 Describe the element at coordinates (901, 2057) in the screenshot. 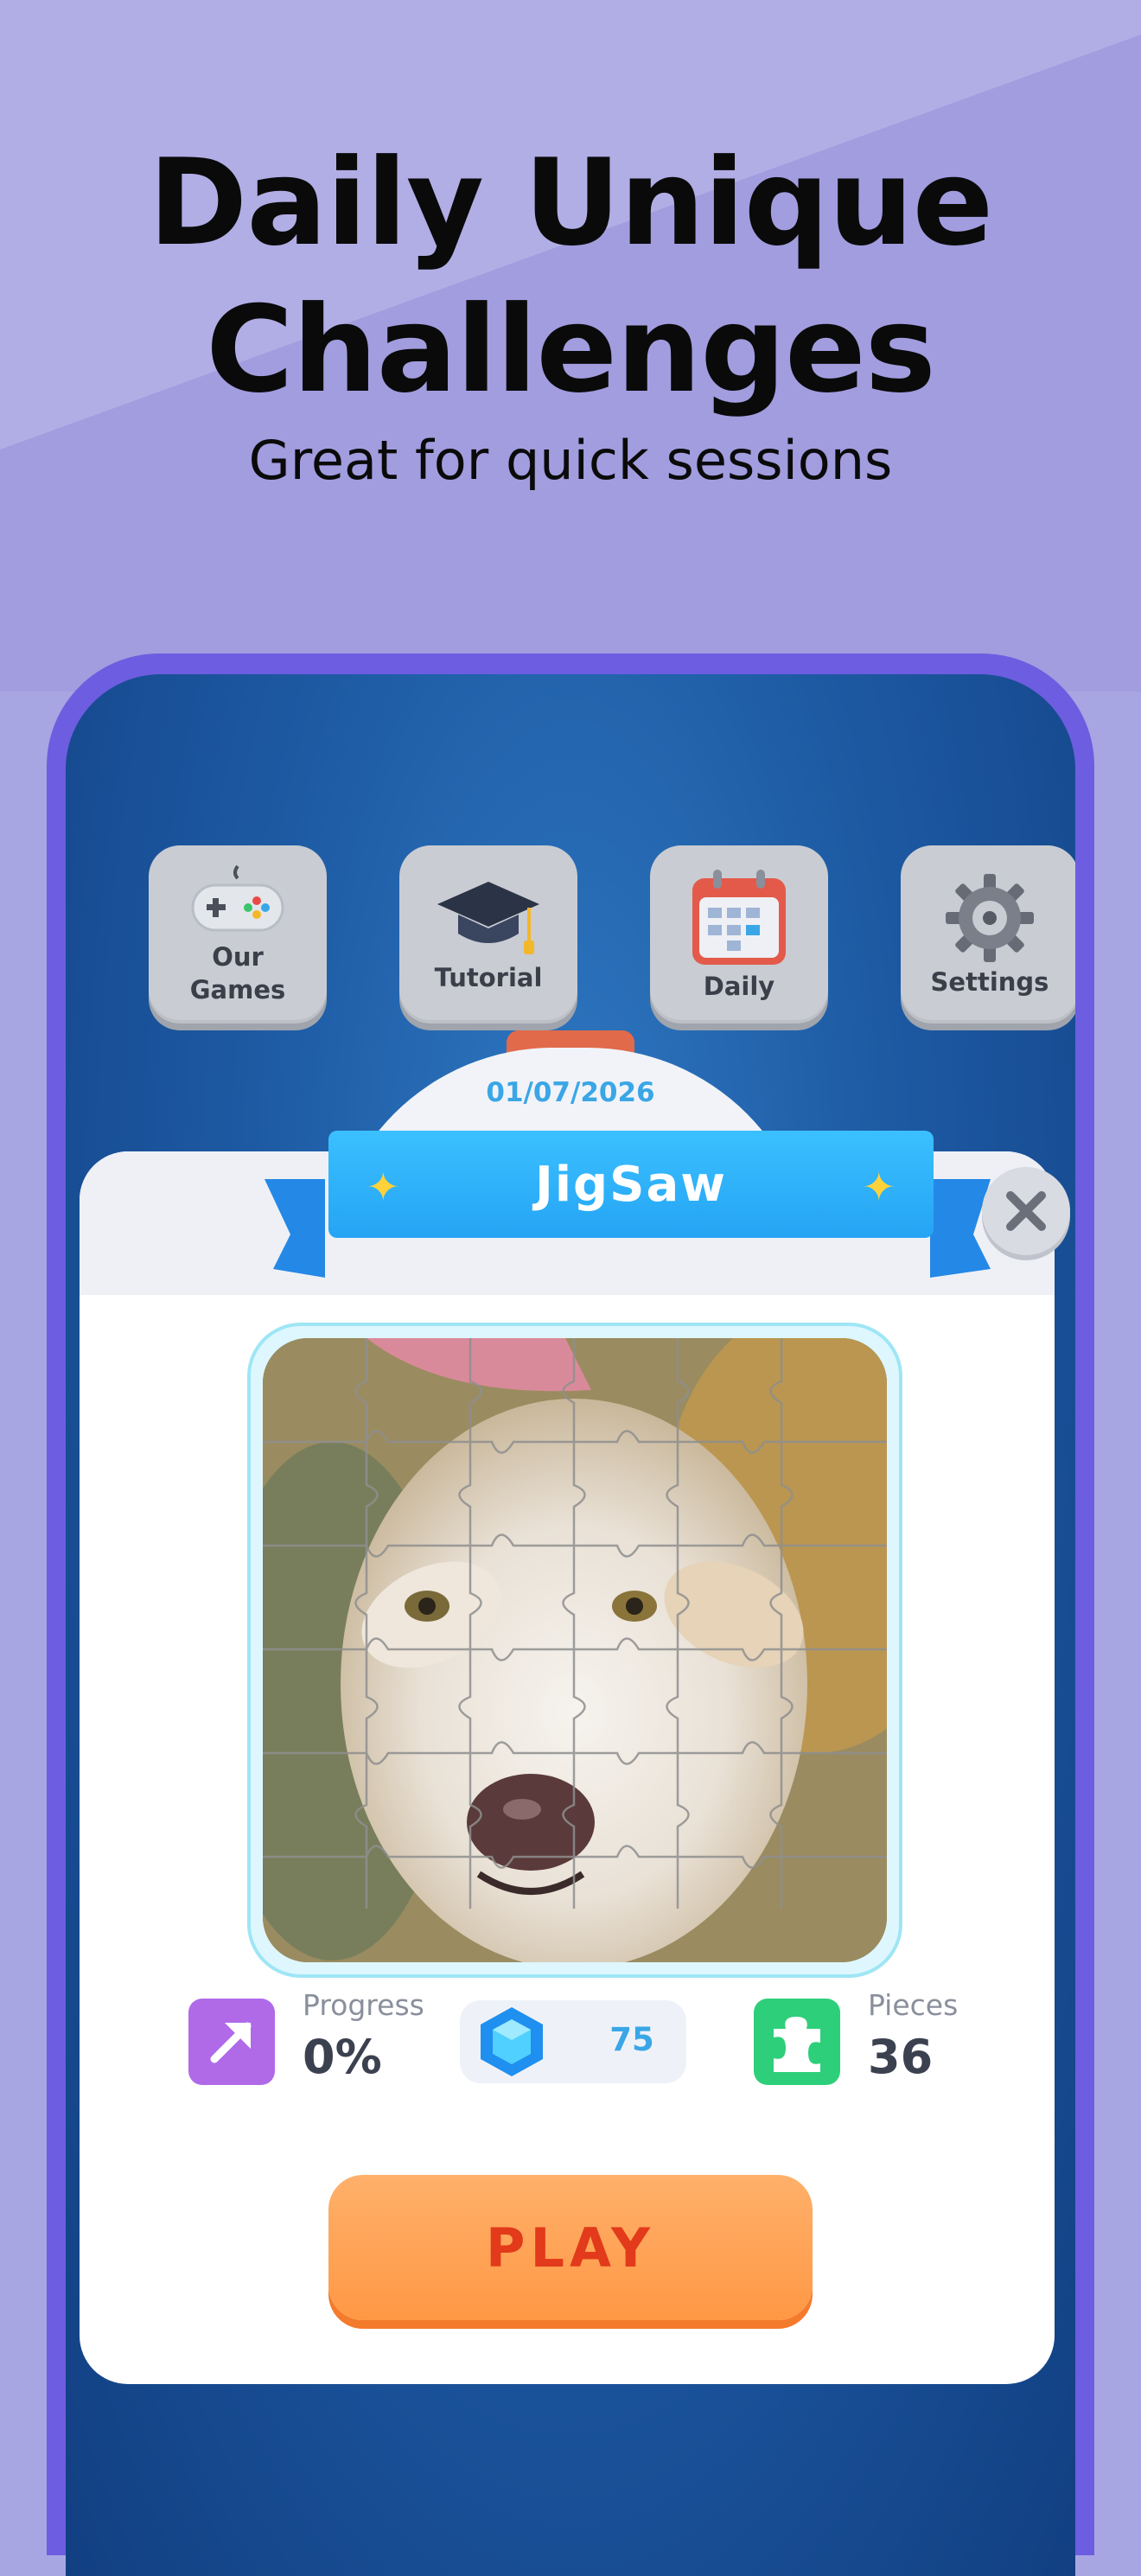

I see `pieces-value: 36` at that location.